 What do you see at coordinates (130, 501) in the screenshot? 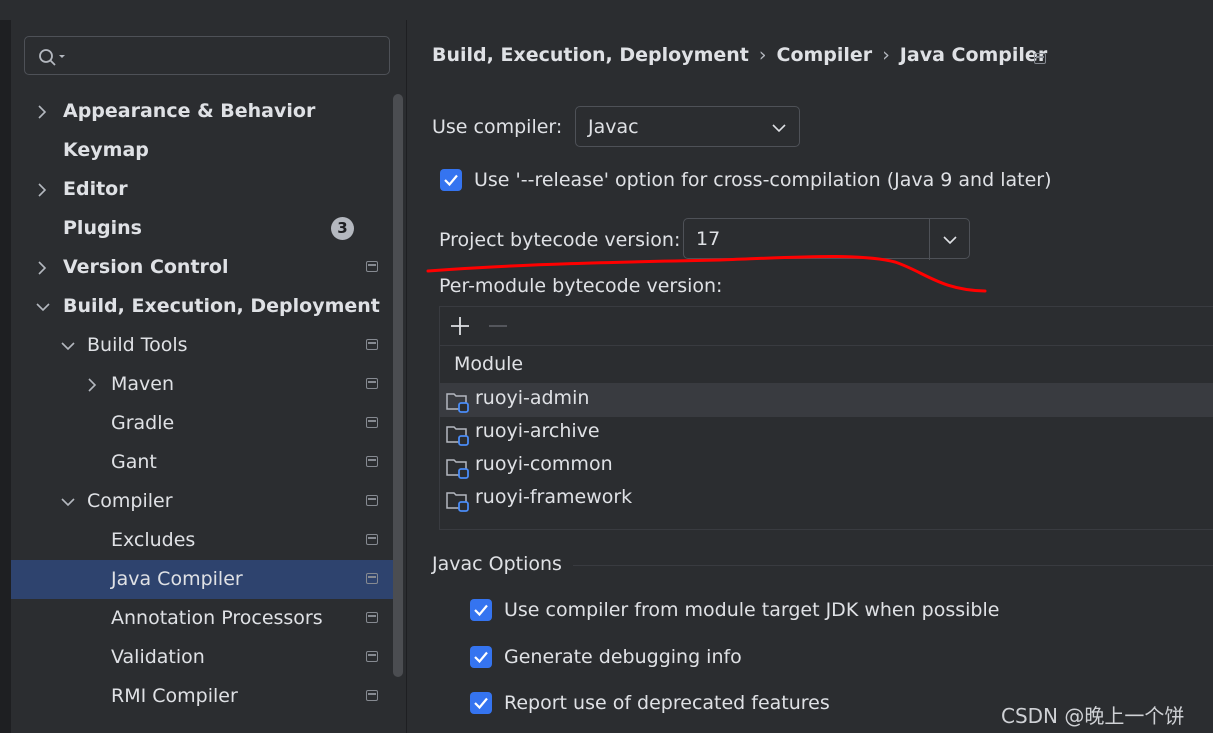
I see `sidebar-item-label: Compiler` at bounding box center [130, 501].